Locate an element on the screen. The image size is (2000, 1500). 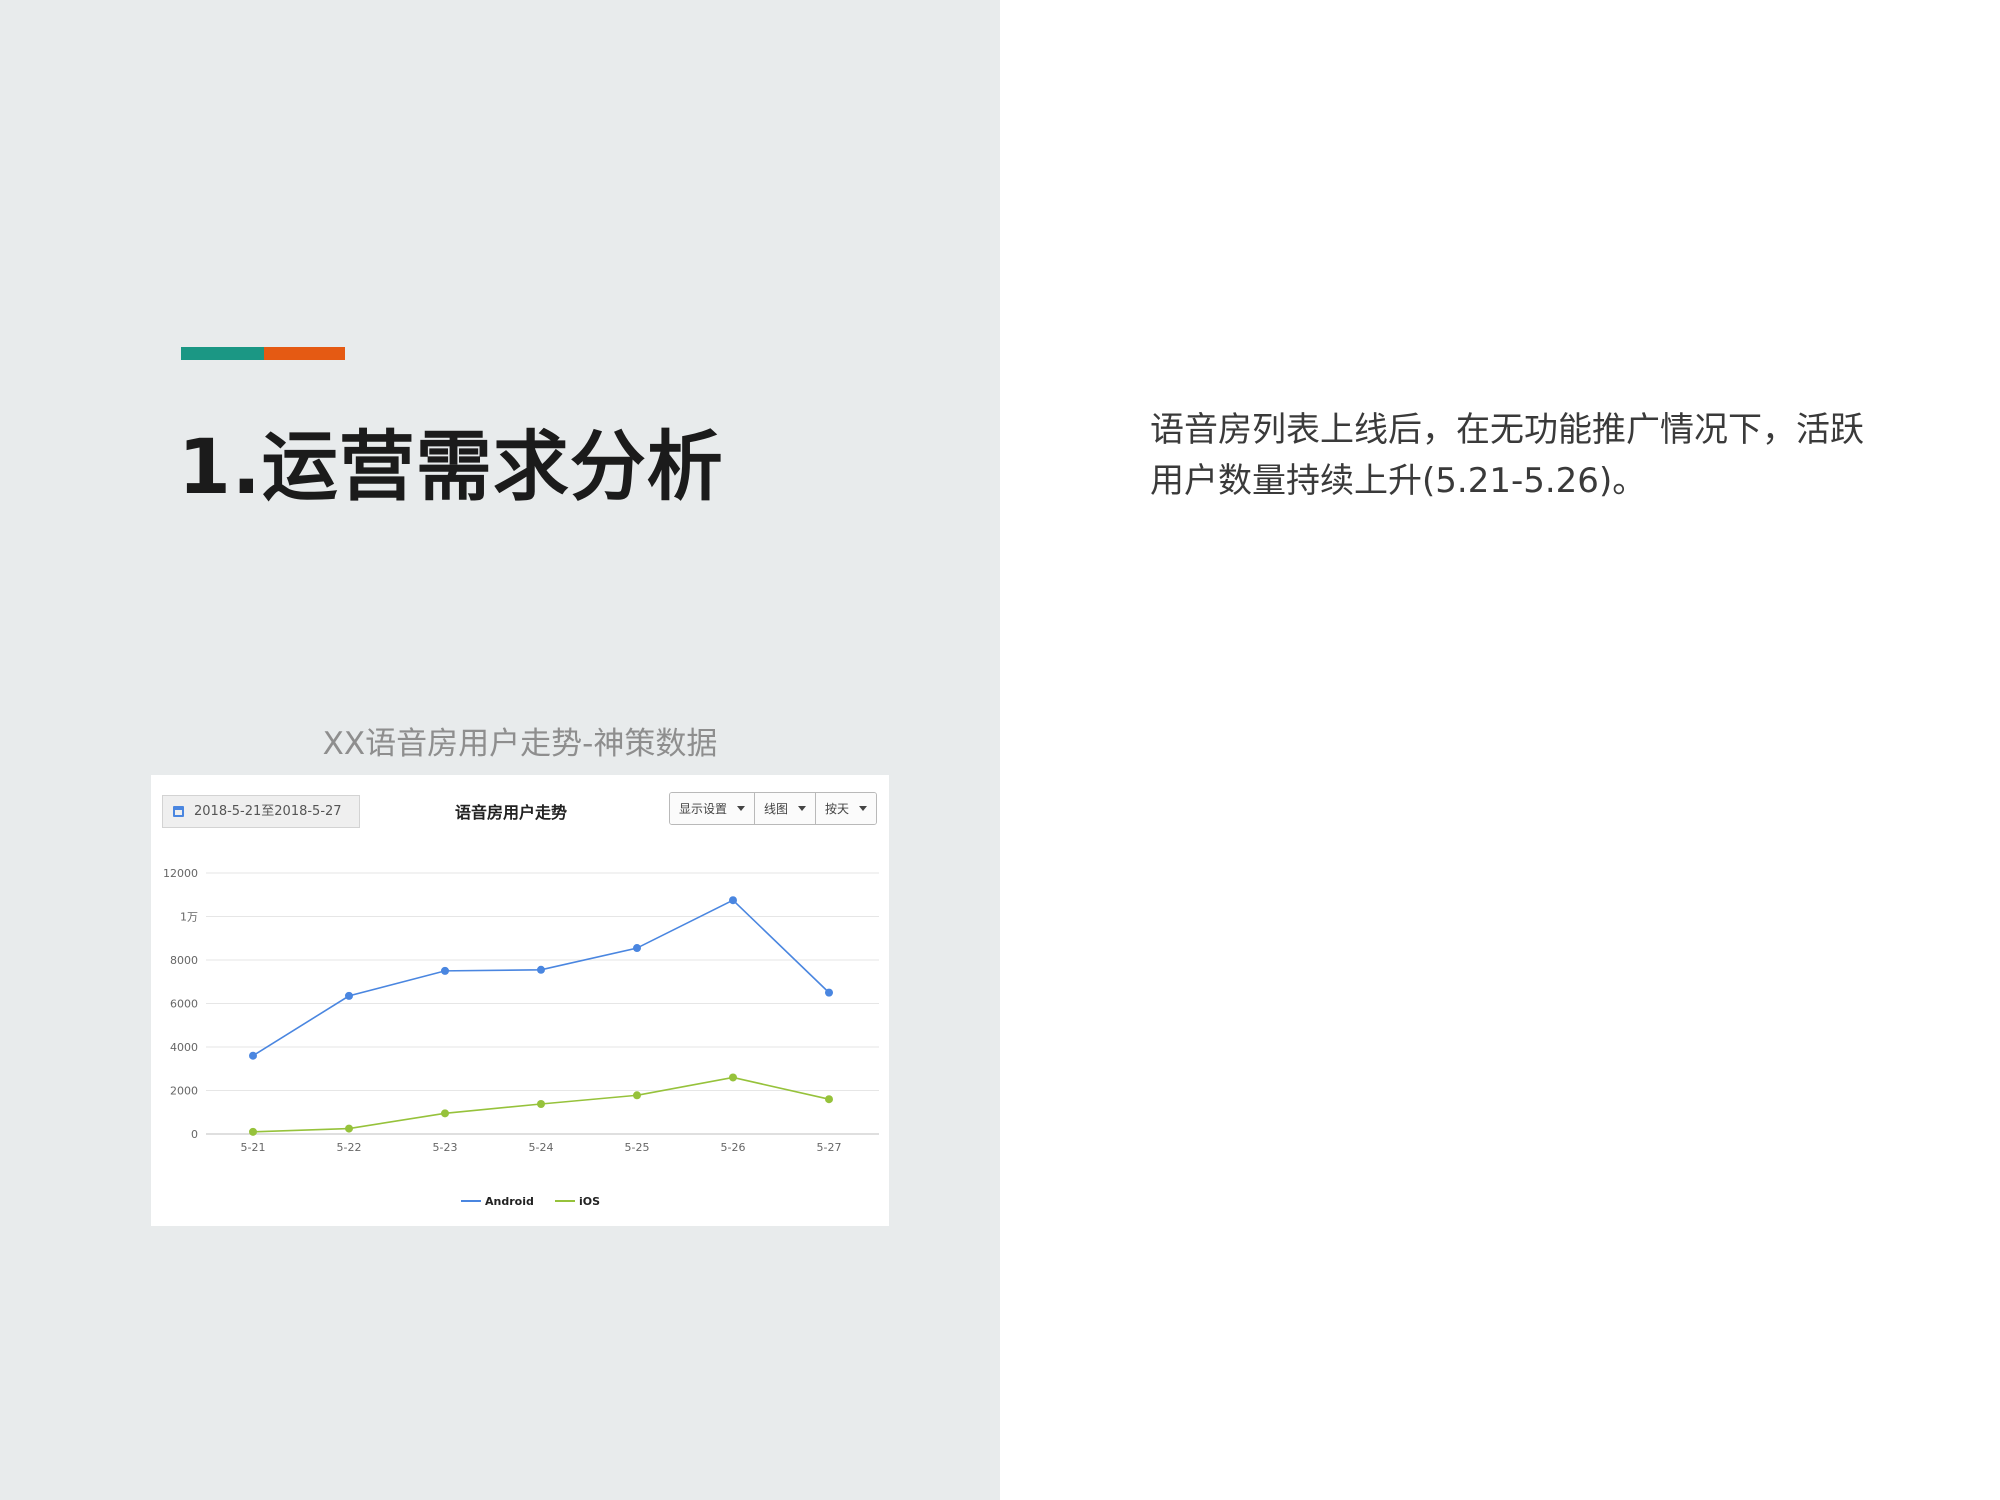
granularity-dropdown: 按天 is located at coordinates (846, 808).